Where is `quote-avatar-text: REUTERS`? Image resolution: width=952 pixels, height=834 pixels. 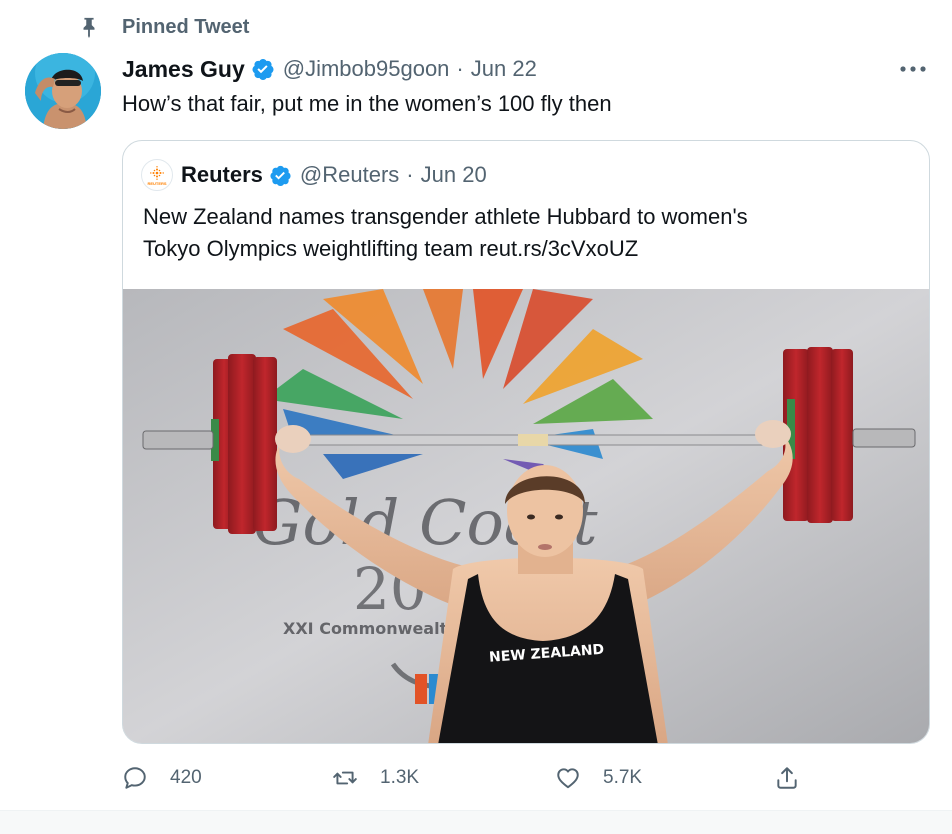
quote-avatar-text: REUTERS is located at coordinates (157, 183).